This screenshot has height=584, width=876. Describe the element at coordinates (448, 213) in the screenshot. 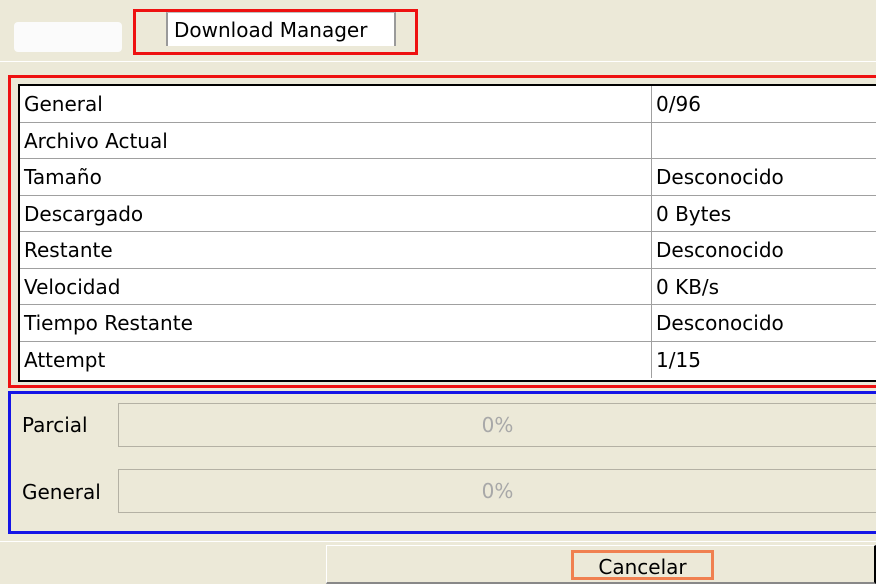

I see `info-row-descargado: Descargado 0 Bytes` at that location.